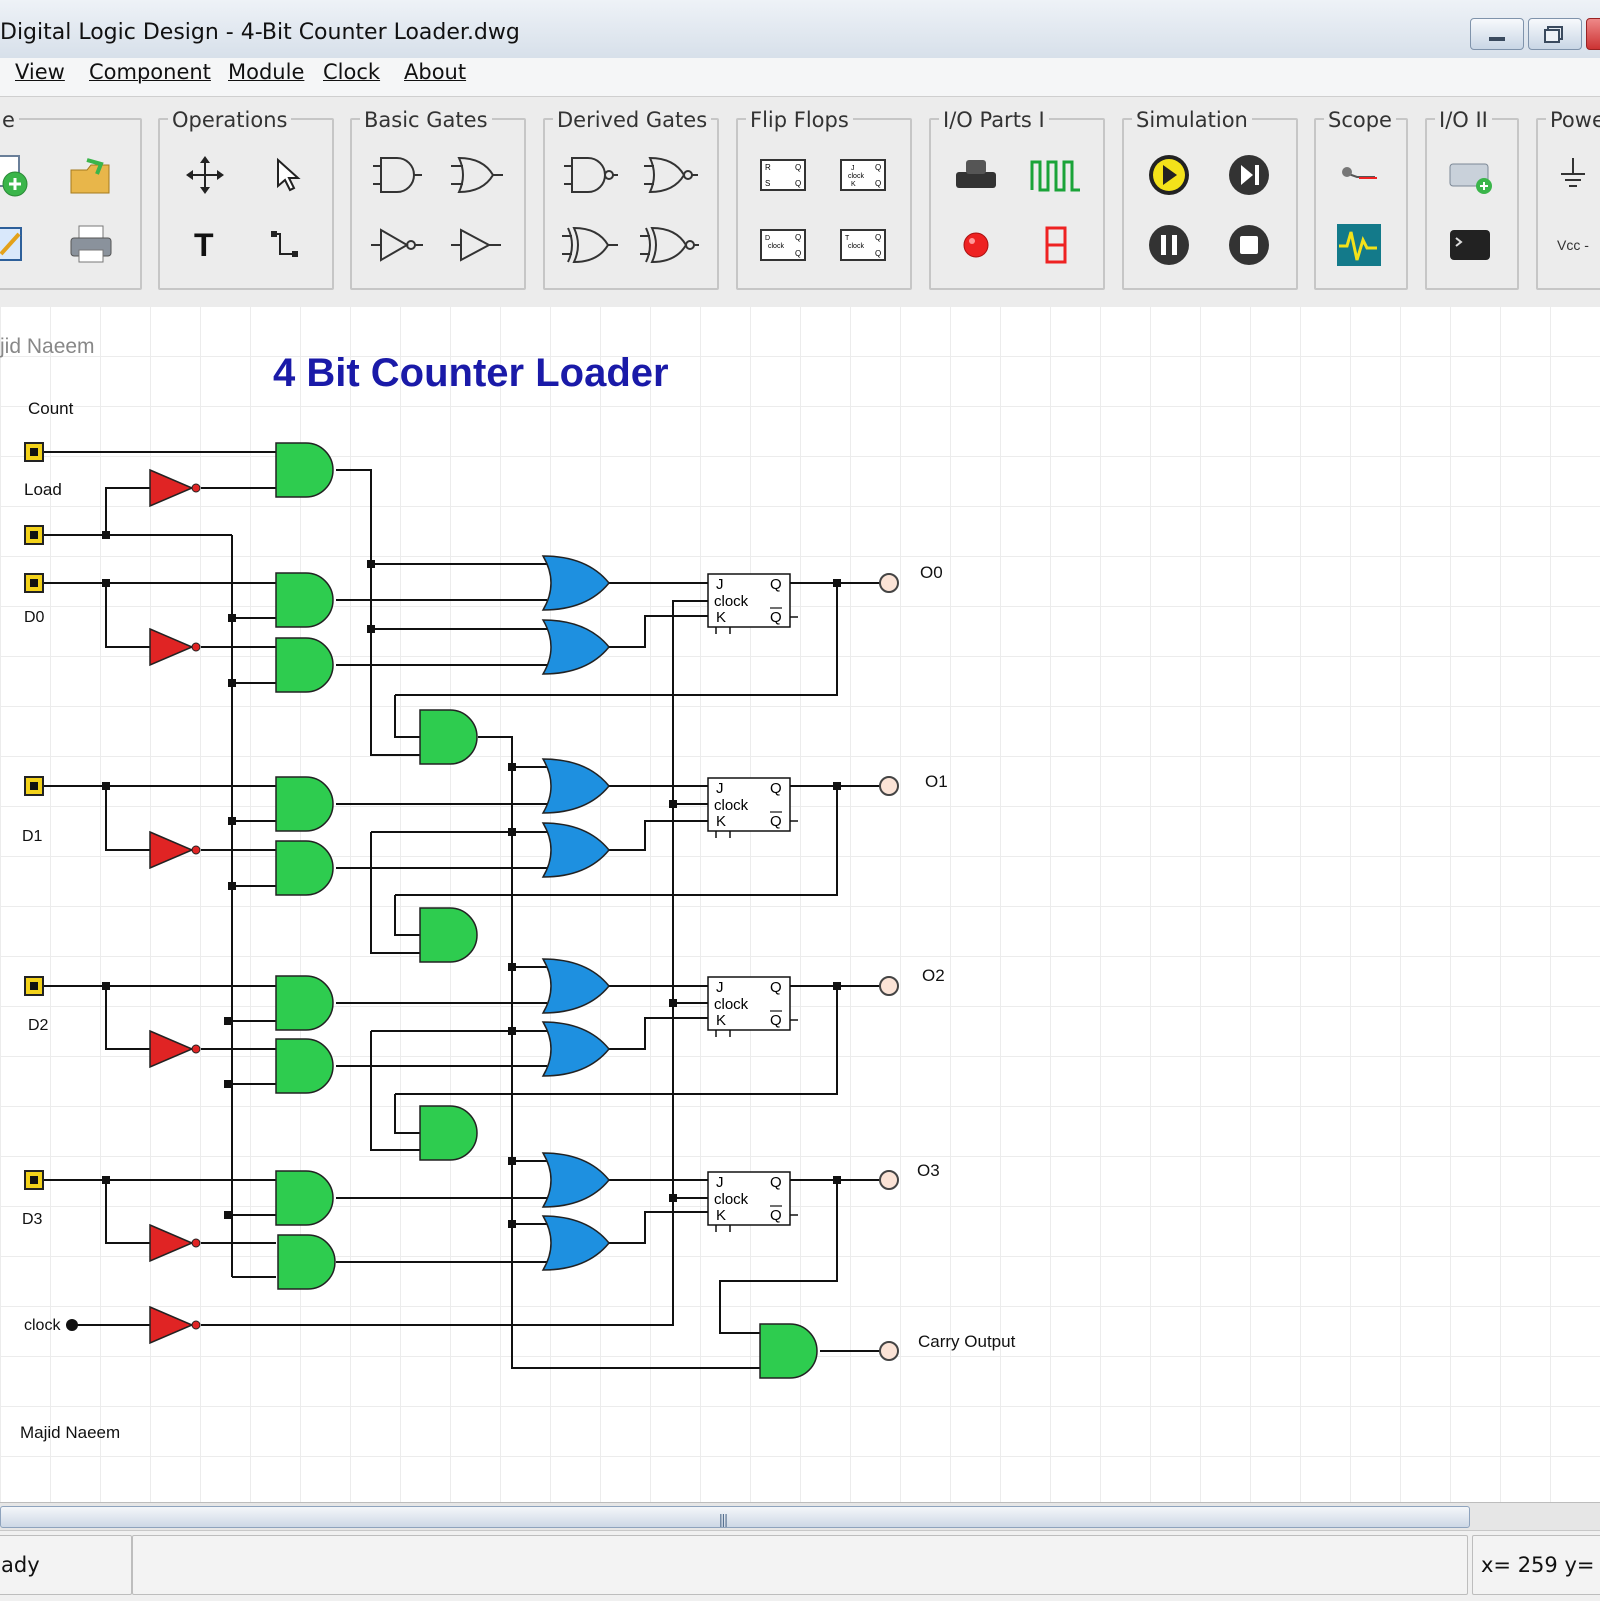  Describe the element at coordinates (576, 647) in the screenshot. I see `or-gate-k0` at that location.